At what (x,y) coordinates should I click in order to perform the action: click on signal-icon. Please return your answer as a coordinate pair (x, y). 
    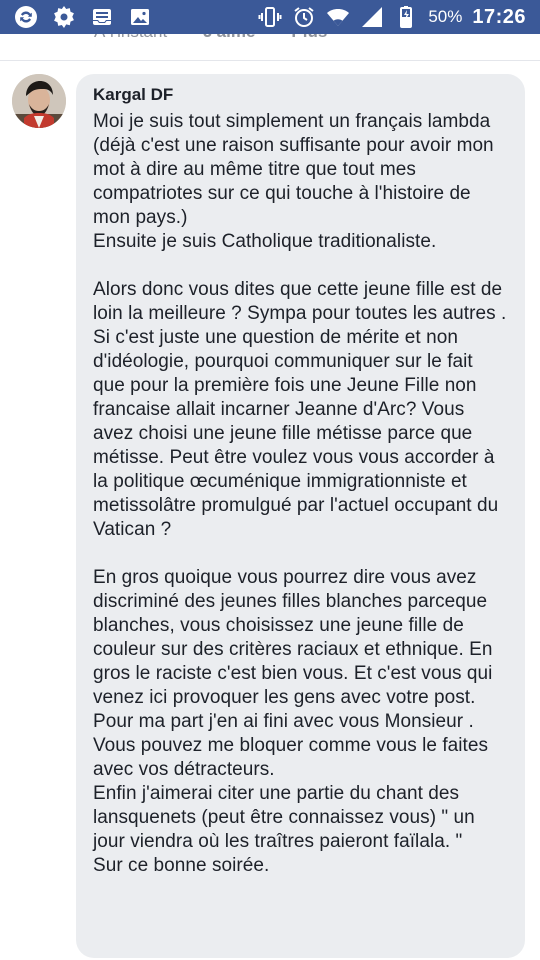
    Looking at the image, I should click on (372, 17).